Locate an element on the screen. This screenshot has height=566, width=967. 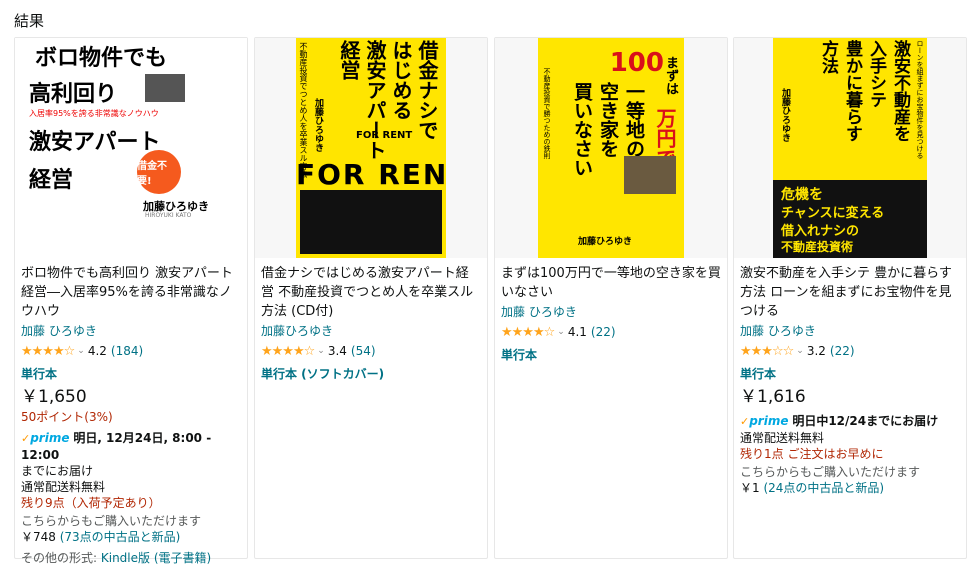
used-offers-link: (24点の中古品と新品) is located at coordinates (823, 488).